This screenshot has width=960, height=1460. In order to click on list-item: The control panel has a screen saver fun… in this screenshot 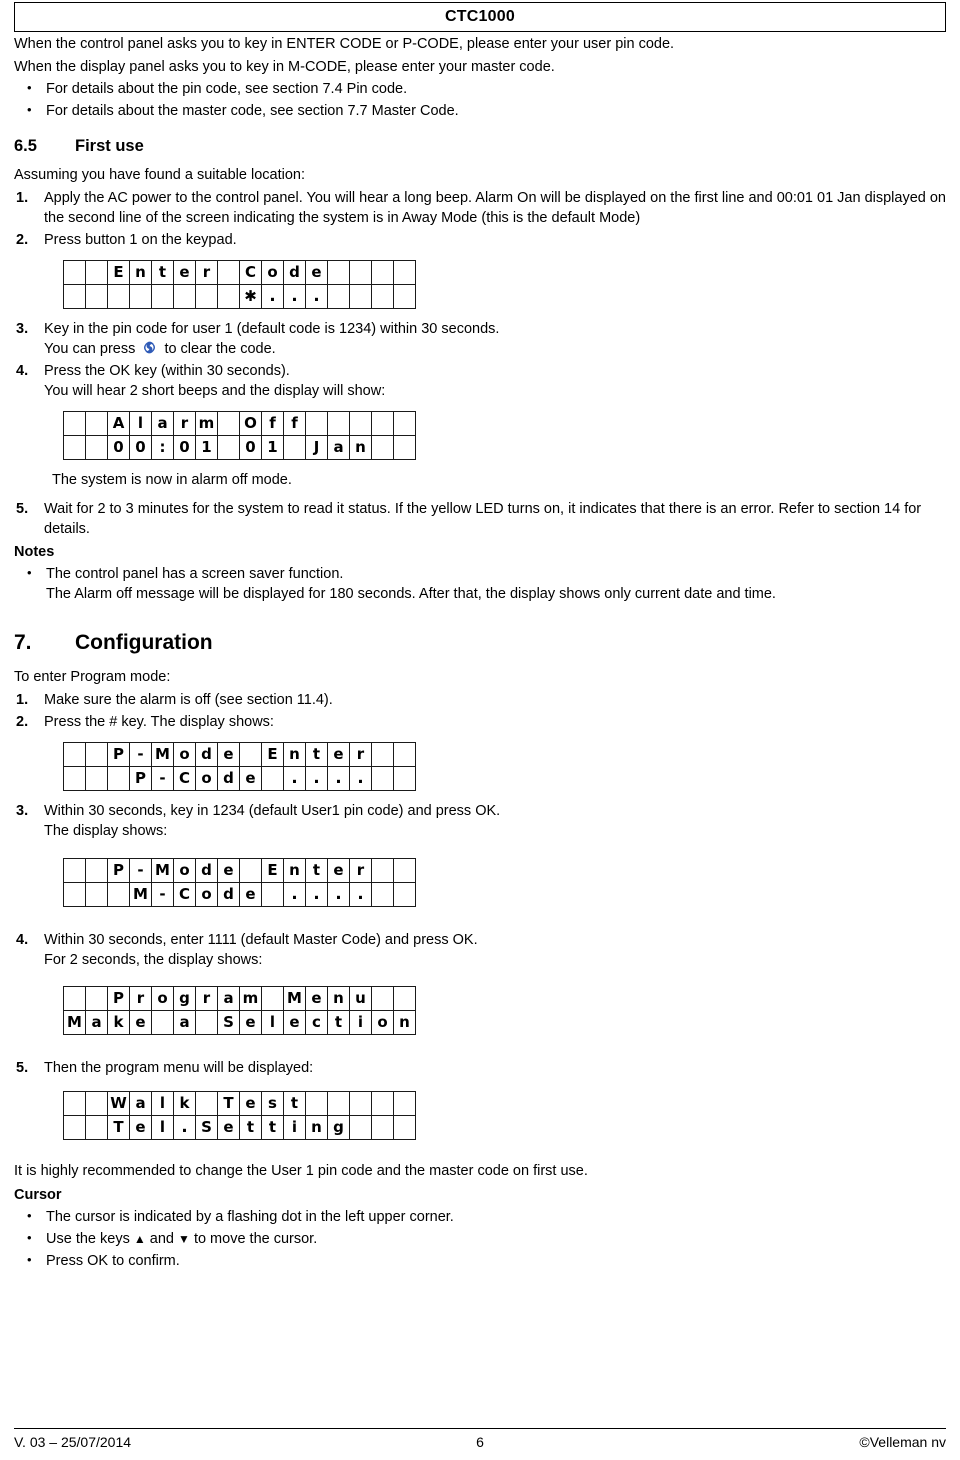, I will do `click(480, 584)`.